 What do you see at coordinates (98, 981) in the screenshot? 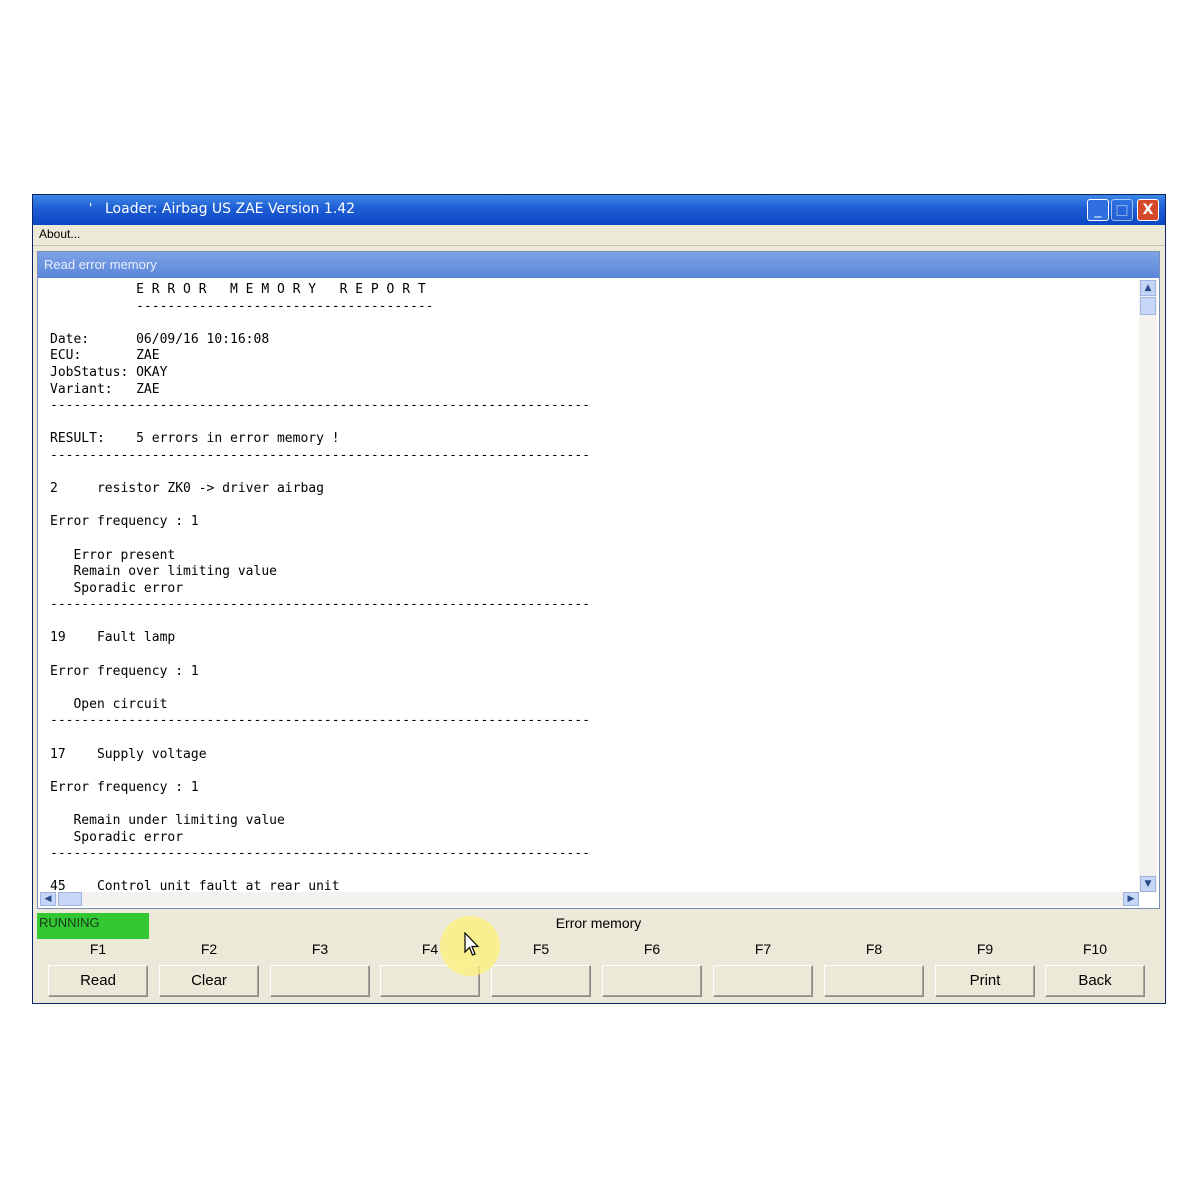
I see `read-button: Read` at bounding box center [98, 981].